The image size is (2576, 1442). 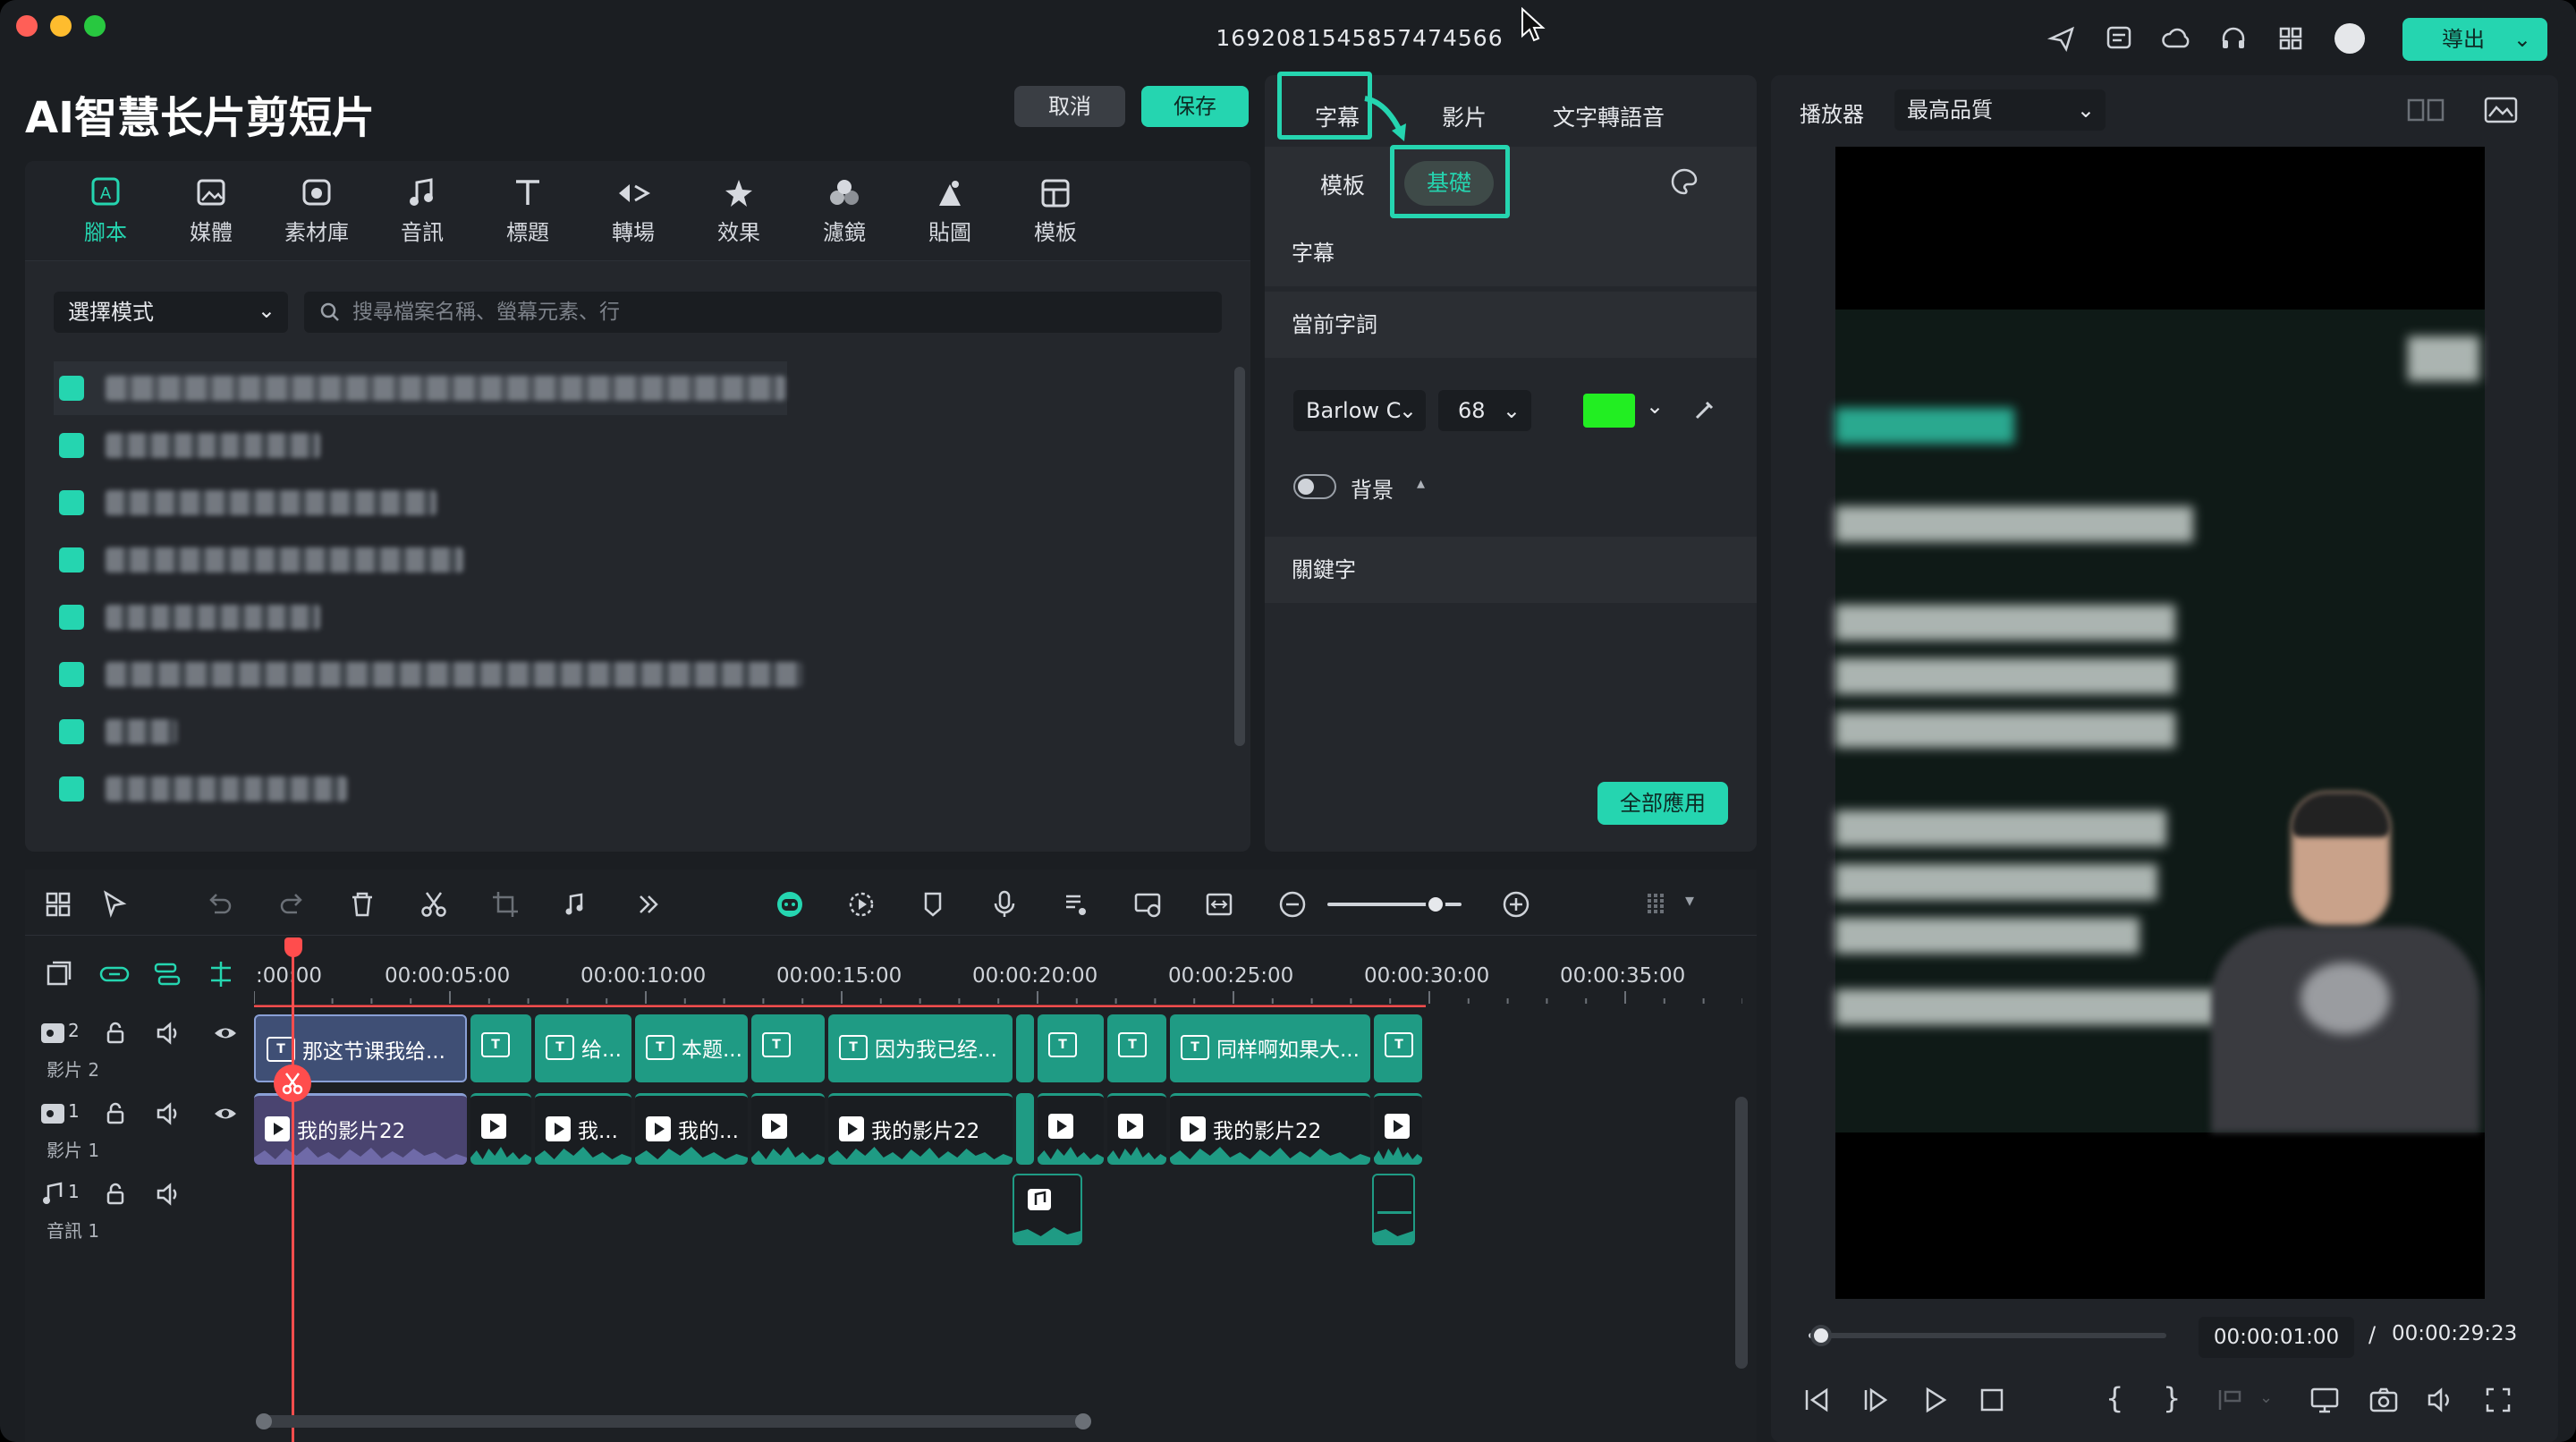 I want to click on zoom-in-icon, so click(x=1516, y=904).